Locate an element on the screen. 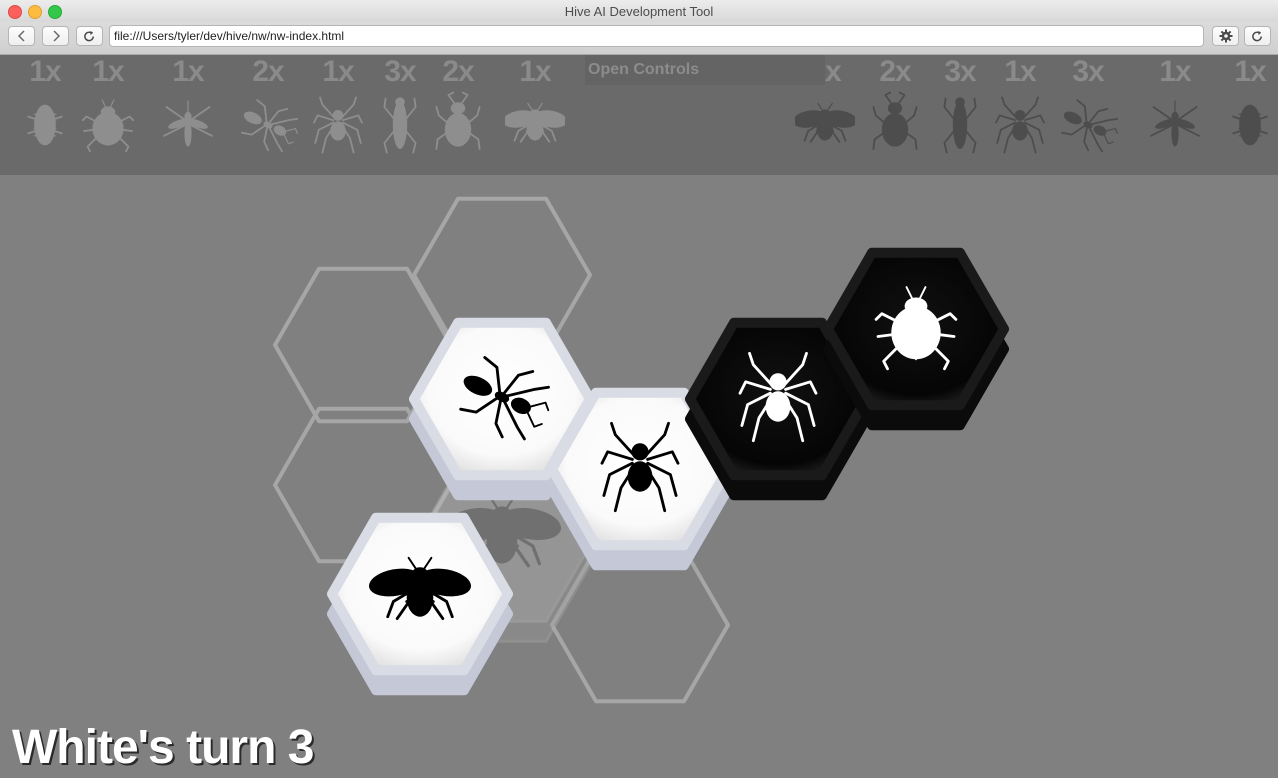 The height and width of the screenshot is (778, 1278). chevron-left-icon is located at coordinates (21, 36).